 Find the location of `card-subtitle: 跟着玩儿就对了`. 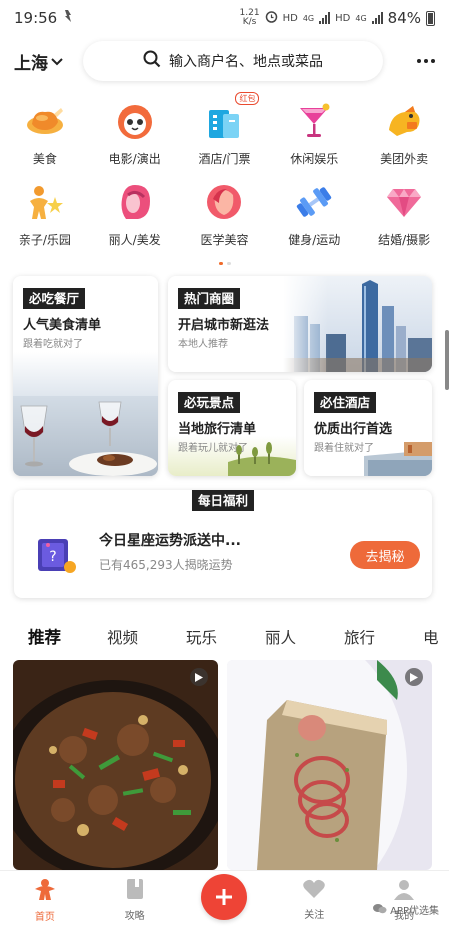

card-subtitle: 跟着玩儿就对了 is located at coordinates (213, 448).